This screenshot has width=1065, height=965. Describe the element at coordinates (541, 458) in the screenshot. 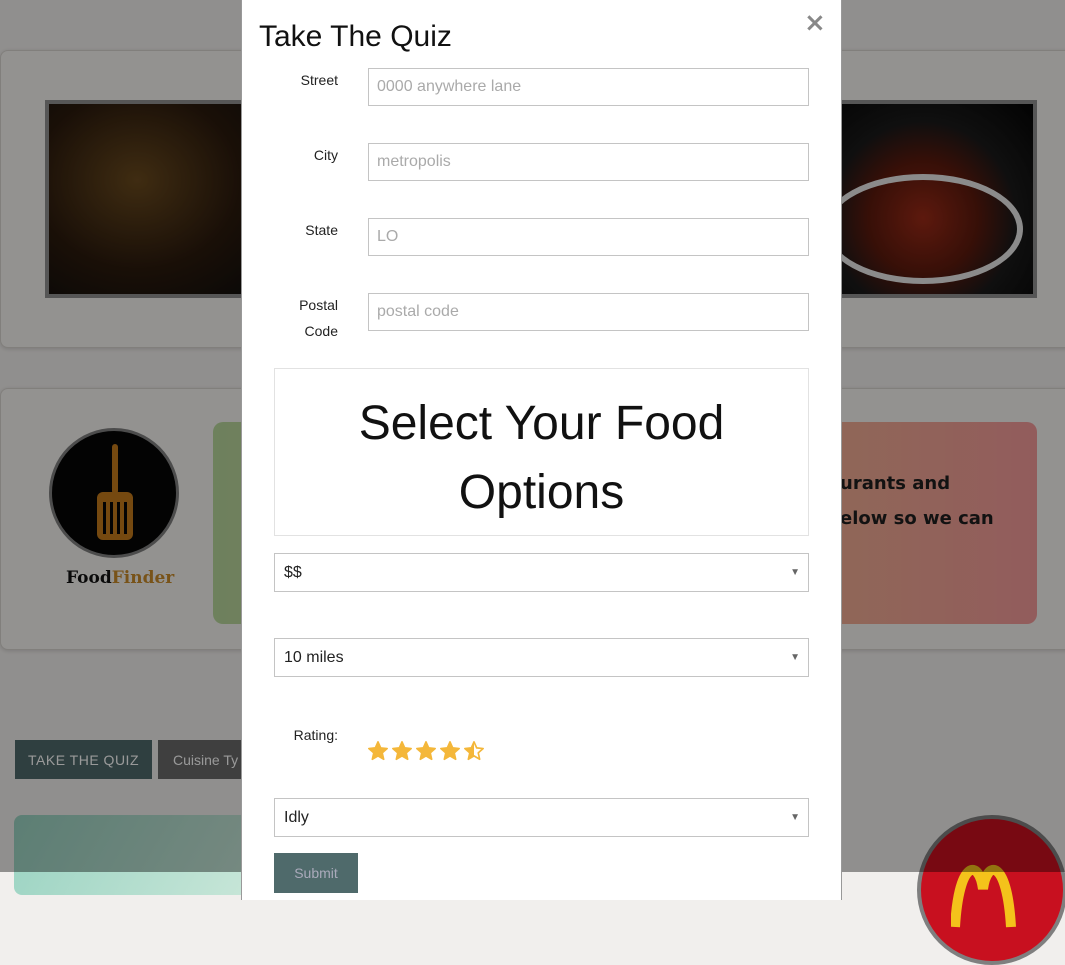

I see `food-options-title: Select Your Food Options` at that location.